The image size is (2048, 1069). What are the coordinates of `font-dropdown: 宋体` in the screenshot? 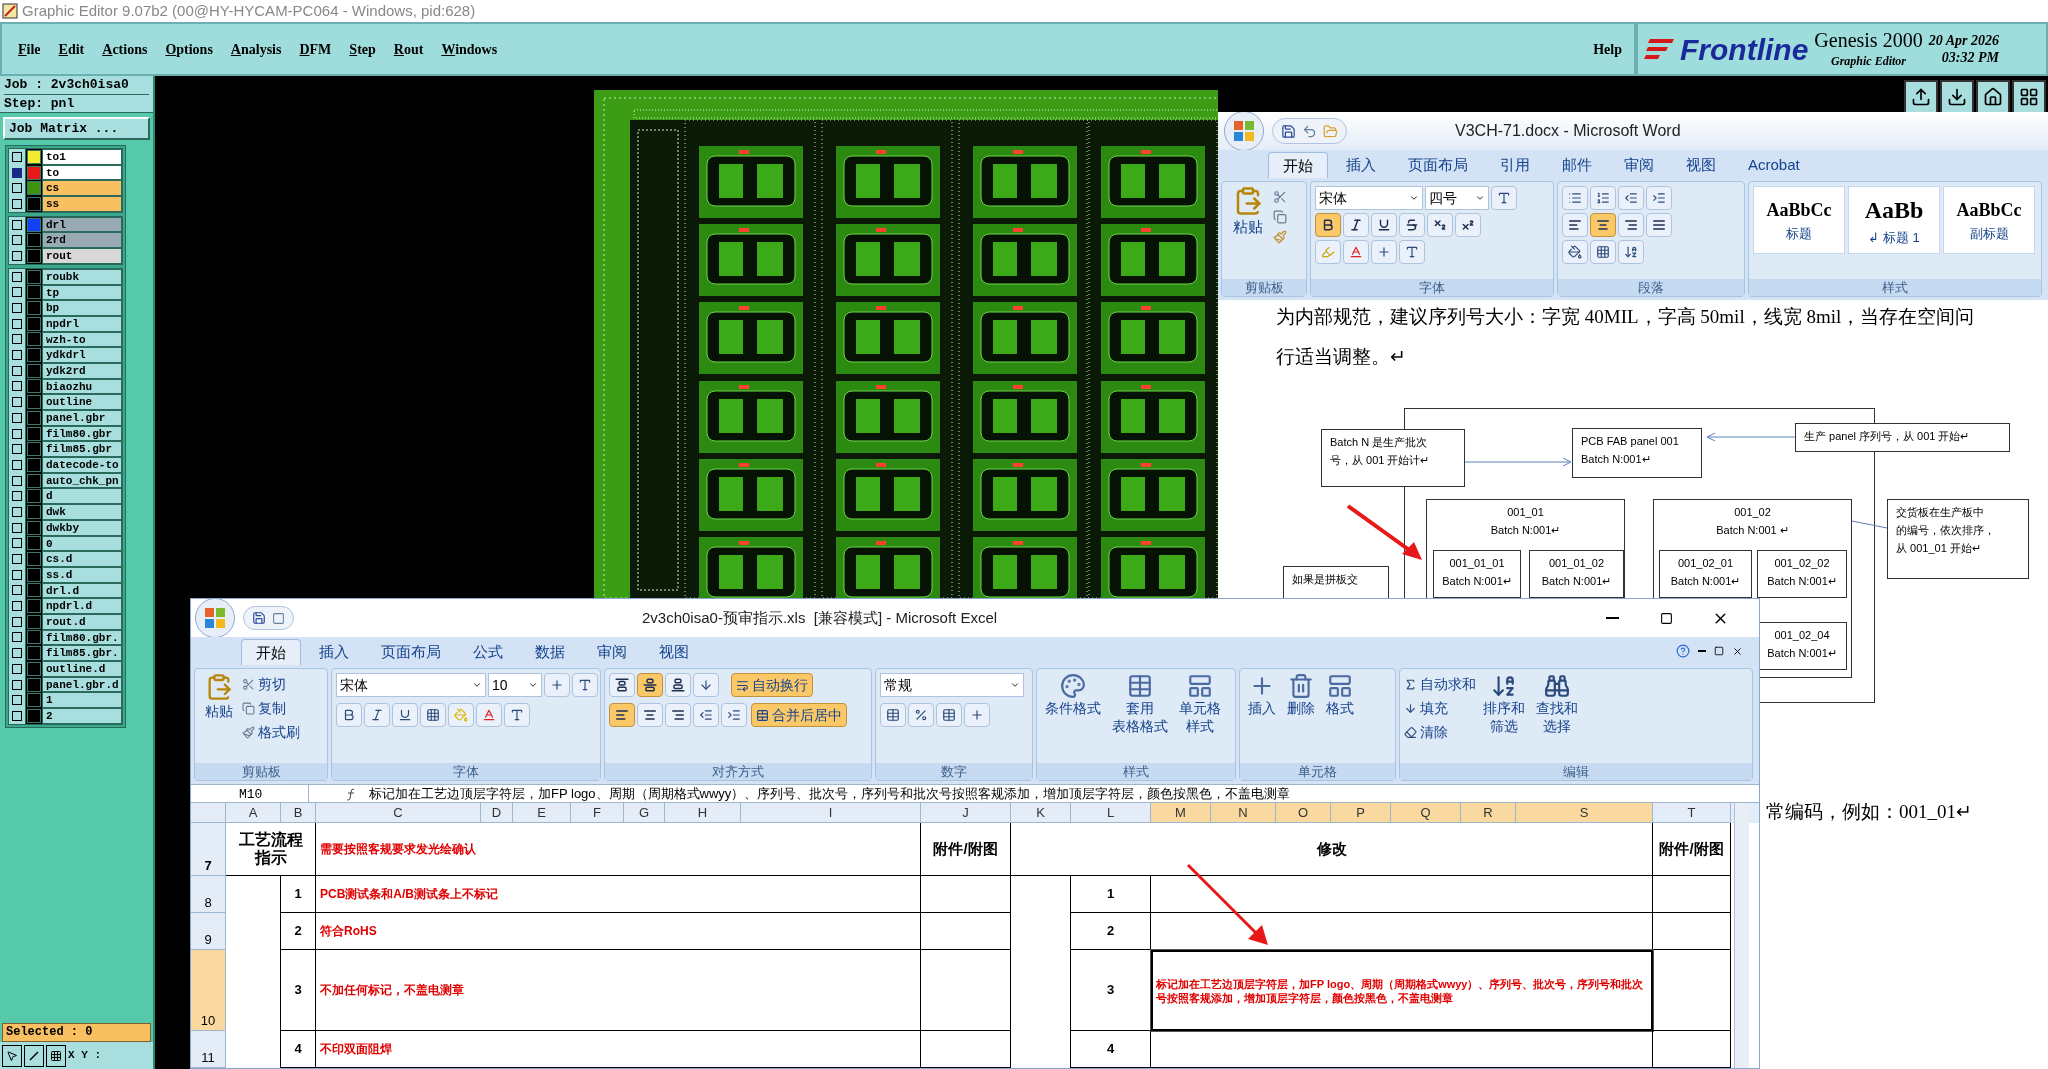 It's located at (411, 685).